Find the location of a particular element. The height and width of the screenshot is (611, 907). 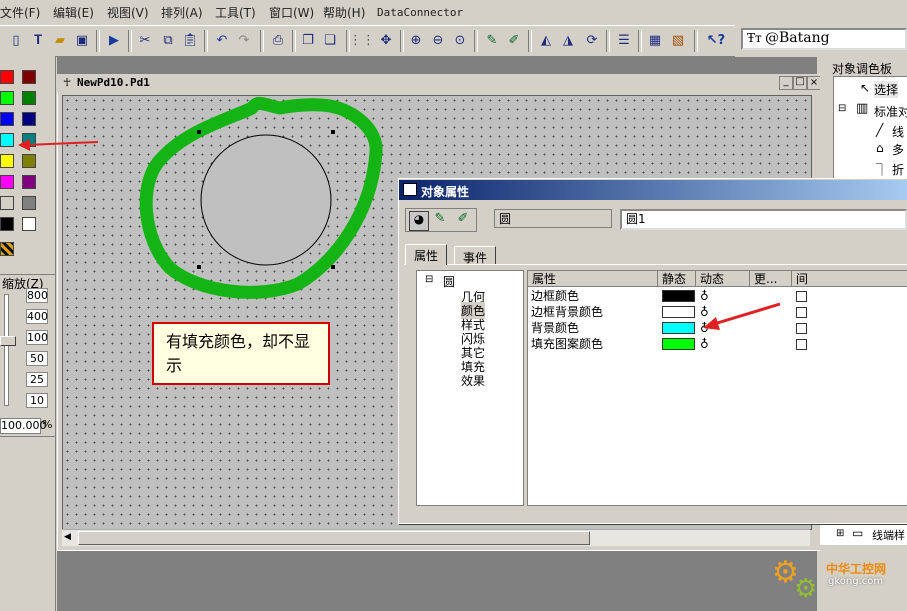

red-arrow-grid is located at coordinates (747, 314).